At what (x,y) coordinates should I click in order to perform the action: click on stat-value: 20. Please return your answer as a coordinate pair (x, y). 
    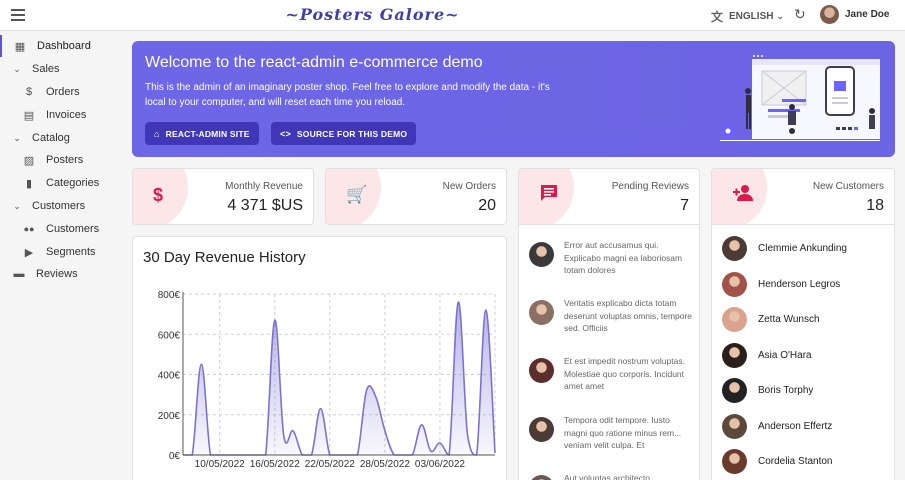
    Looking at the image, I should click on (487, 205).